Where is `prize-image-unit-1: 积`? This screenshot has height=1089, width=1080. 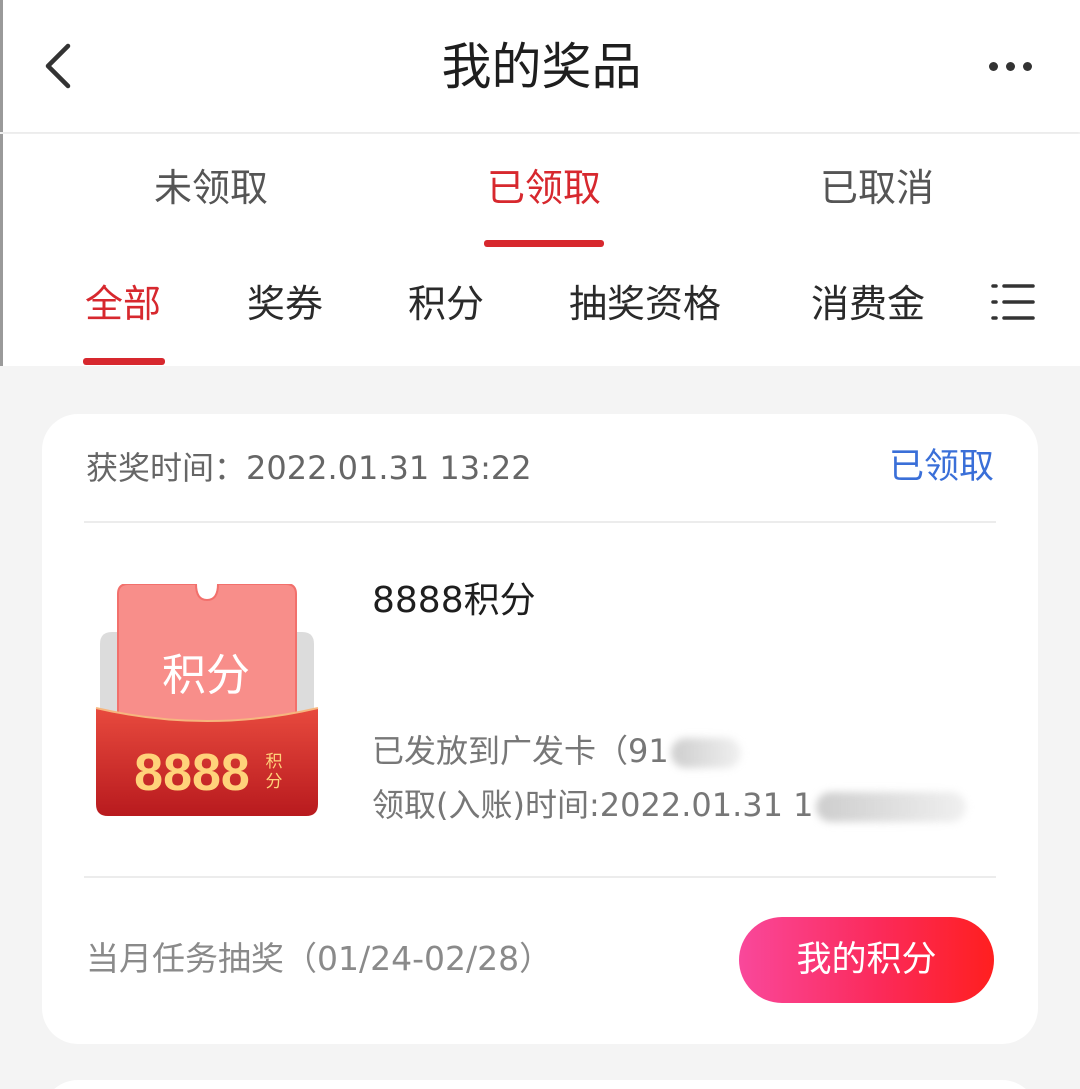
prize-image-unit-1: 积 is located at coordinates (274, 761).